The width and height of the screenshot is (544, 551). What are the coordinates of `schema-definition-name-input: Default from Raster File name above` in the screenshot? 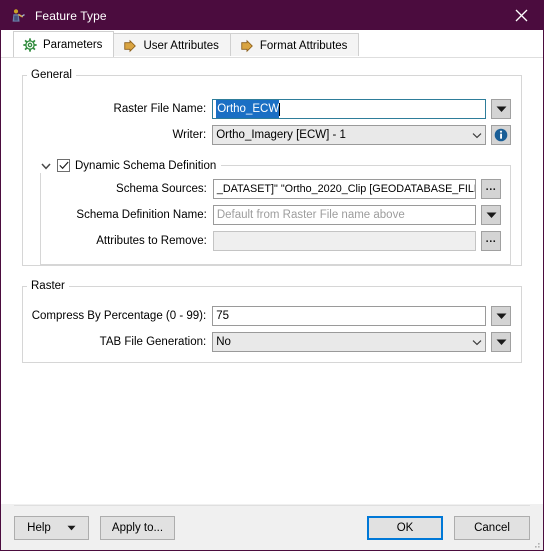 It's located at (344, 215).